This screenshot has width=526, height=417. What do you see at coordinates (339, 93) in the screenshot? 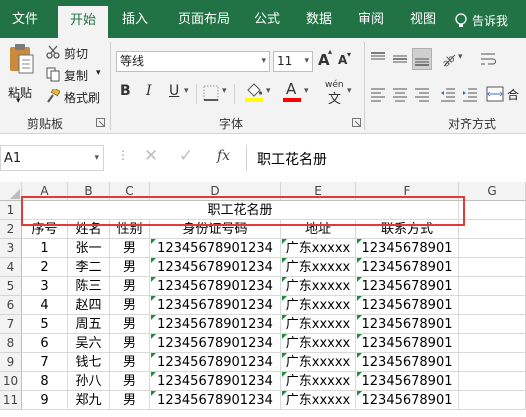
I see `phonetic-guide-button: wén 文 ▾` at bounding box center [339, 93].